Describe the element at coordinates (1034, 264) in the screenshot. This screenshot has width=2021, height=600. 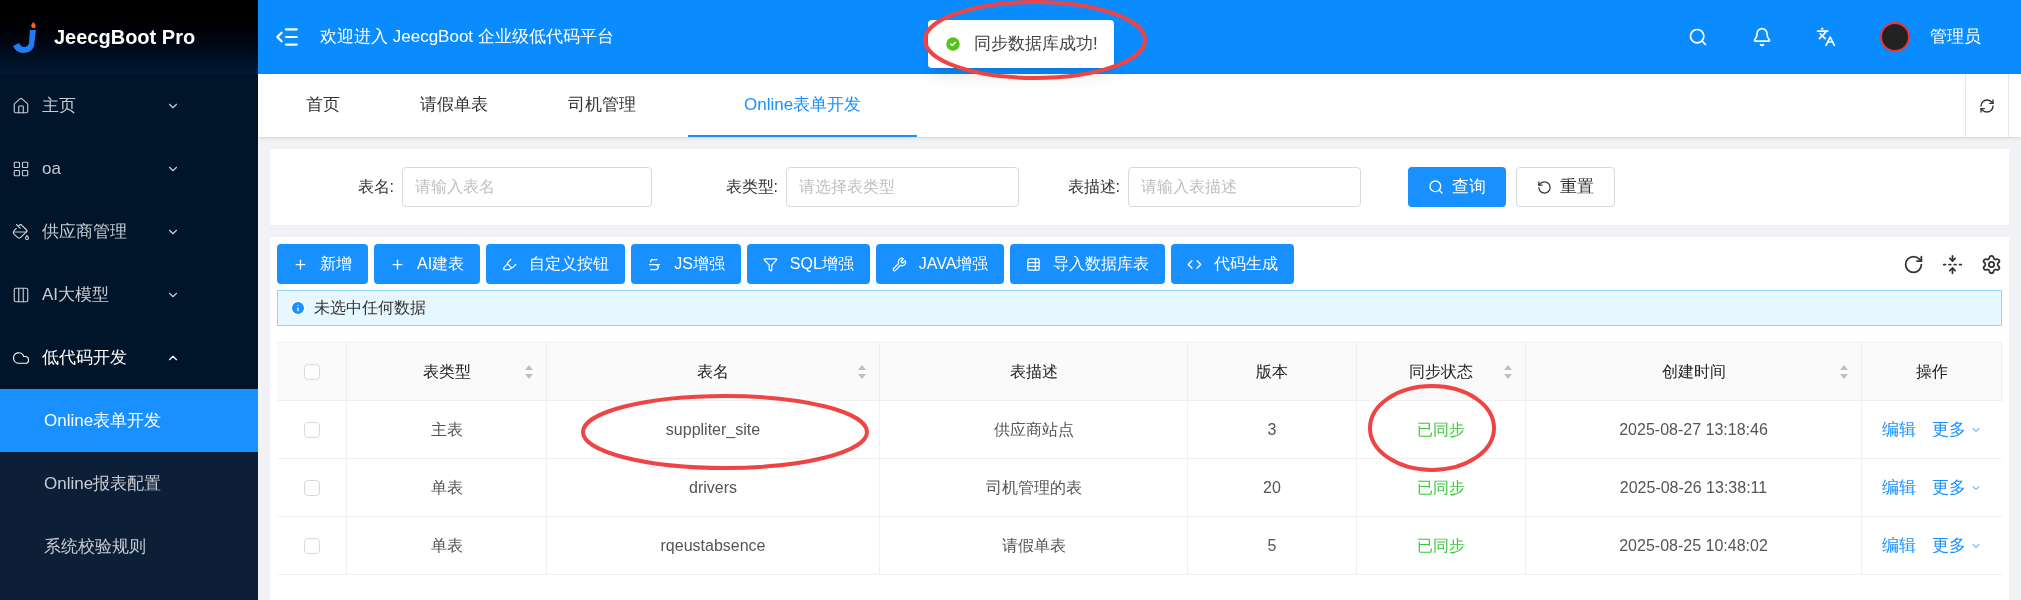
I see `table-icon` at that location.